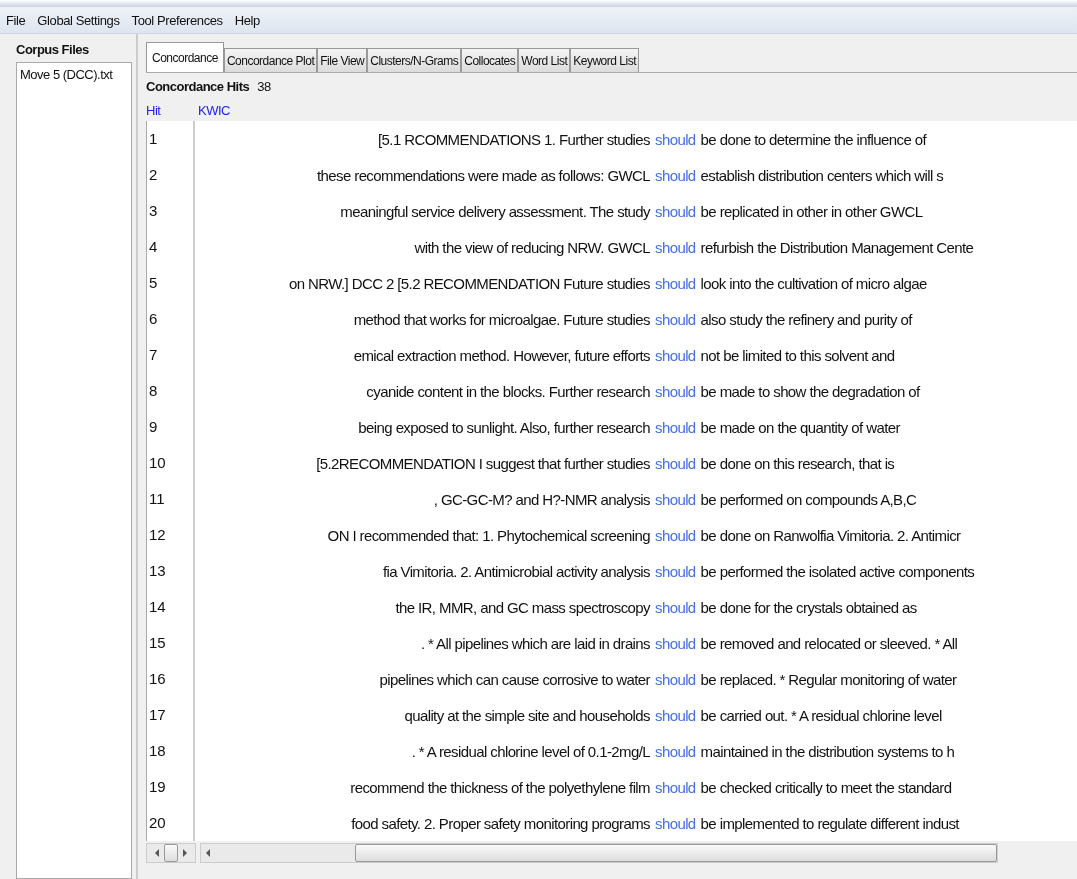 This screenshot has width=1077, height=879. Describe the element at coordinates (494, 211) in the screenshot. I see `left-context: meaningful service delivery assessment. The study` at that location.